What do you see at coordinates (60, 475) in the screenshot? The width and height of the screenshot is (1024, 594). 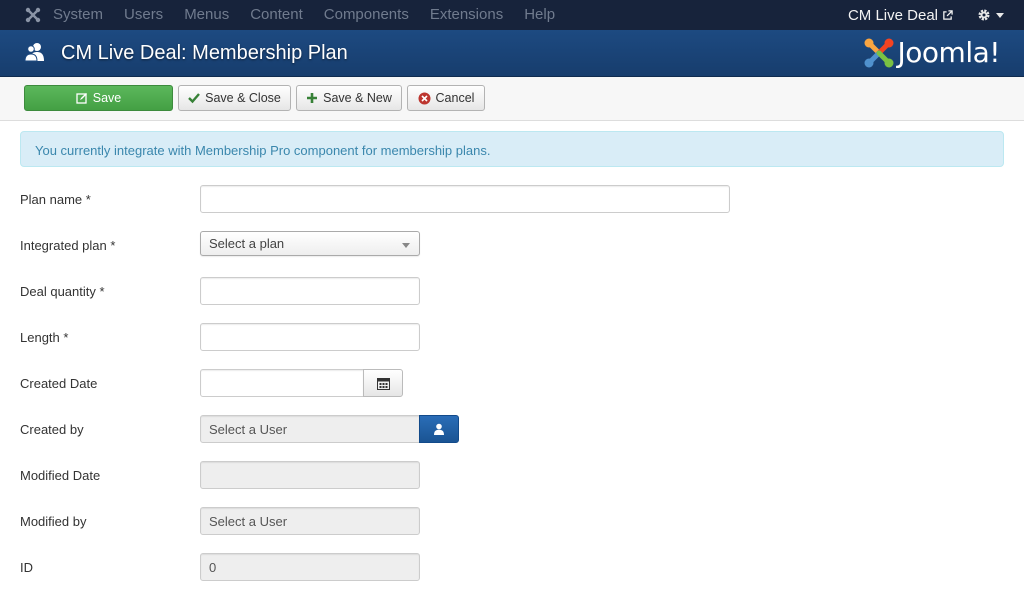 I see `modified-date-label: Modified Date` at bounding box center [60, 475].